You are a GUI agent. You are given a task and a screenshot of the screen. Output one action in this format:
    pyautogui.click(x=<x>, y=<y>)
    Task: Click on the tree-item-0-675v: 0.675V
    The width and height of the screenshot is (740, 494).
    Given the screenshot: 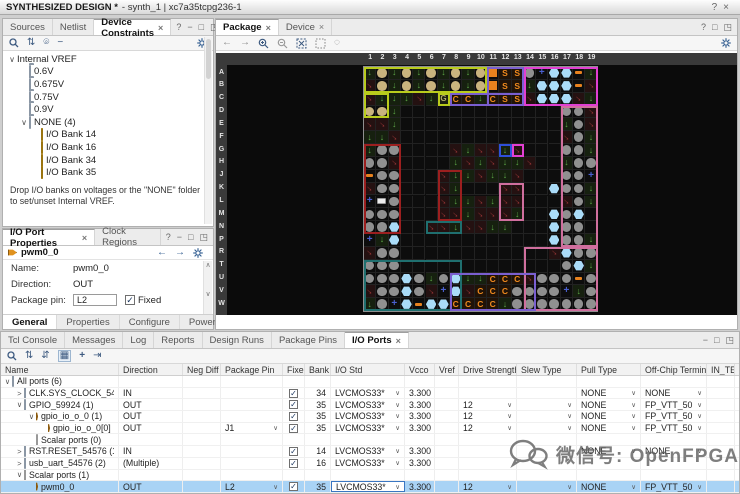 What is the action you would take?
    pyautogui.click(x=108, y=84)
    